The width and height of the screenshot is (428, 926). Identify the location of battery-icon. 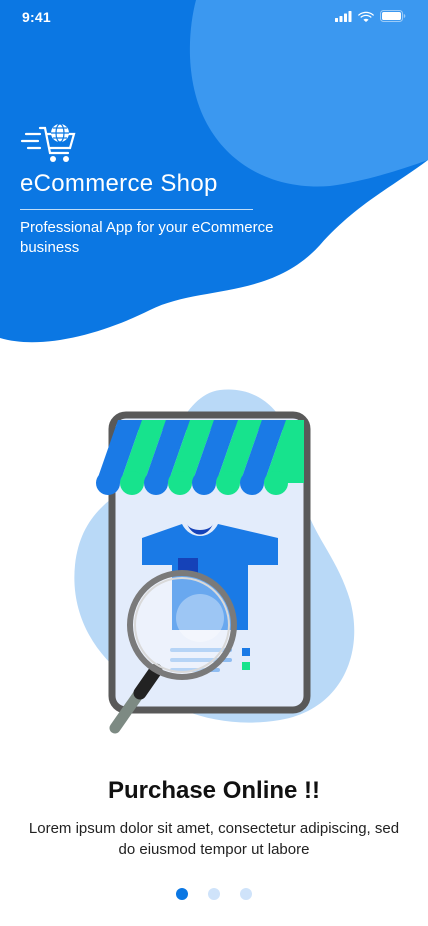
(393, 16).